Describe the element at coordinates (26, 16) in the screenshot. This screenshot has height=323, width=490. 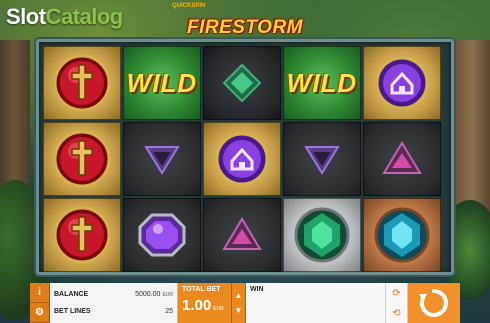
I see `logo-part-a: Slot` at that location.